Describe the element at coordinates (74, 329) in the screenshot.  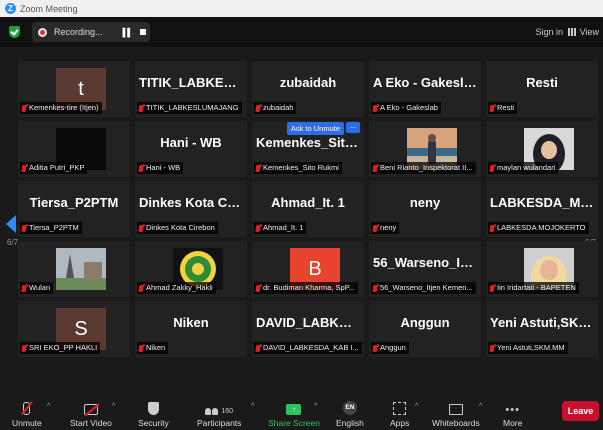
I see `participant-tile: S SRI EKO_PP HAKLI` at that location.